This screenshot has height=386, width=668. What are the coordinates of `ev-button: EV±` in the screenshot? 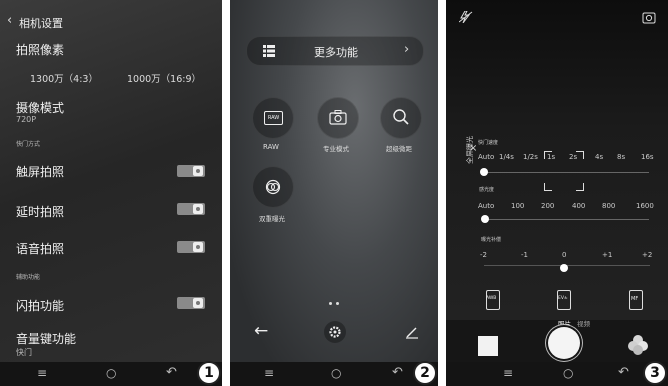 It's located at (564, 300).